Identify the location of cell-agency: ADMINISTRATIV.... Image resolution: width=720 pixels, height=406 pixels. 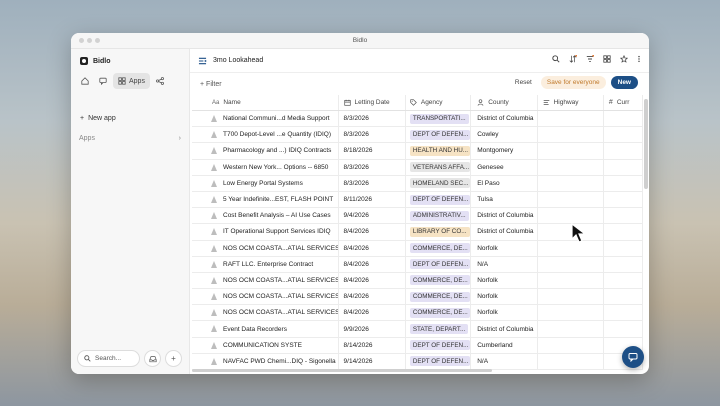
(439, 216).